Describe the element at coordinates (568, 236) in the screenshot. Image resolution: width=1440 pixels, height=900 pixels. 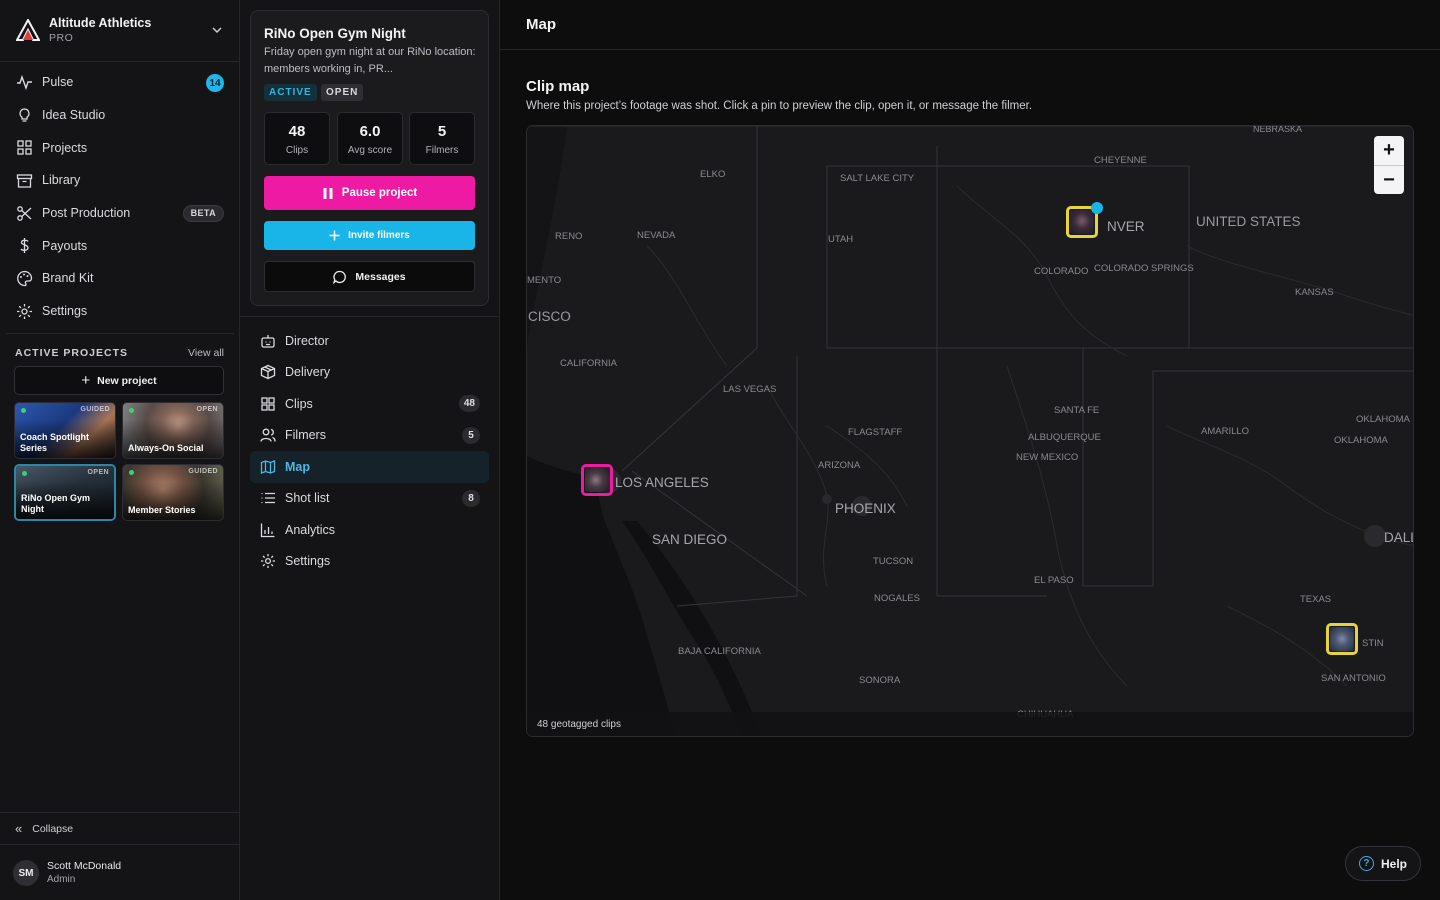
I see `map-label-reno: RENO` at that location.